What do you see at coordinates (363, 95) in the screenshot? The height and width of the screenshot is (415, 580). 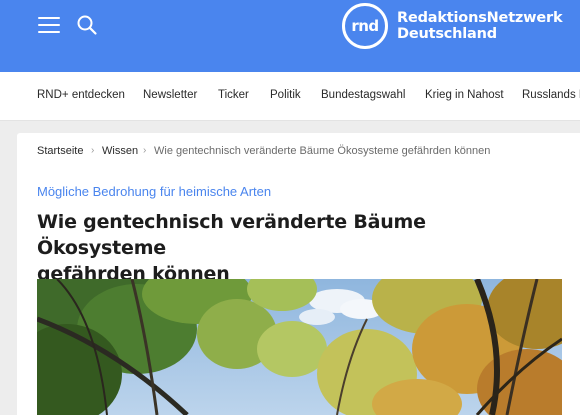 I see `nav-item-bundestagswahl: Bundestagswahl` at bounding box center [363, 95].